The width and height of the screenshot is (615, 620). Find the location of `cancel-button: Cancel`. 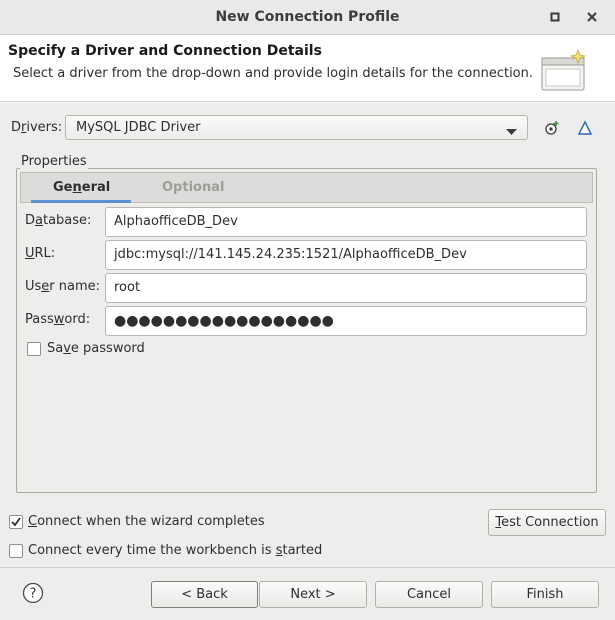

cancel-button: Cancel is located at coordinates (429, 594).